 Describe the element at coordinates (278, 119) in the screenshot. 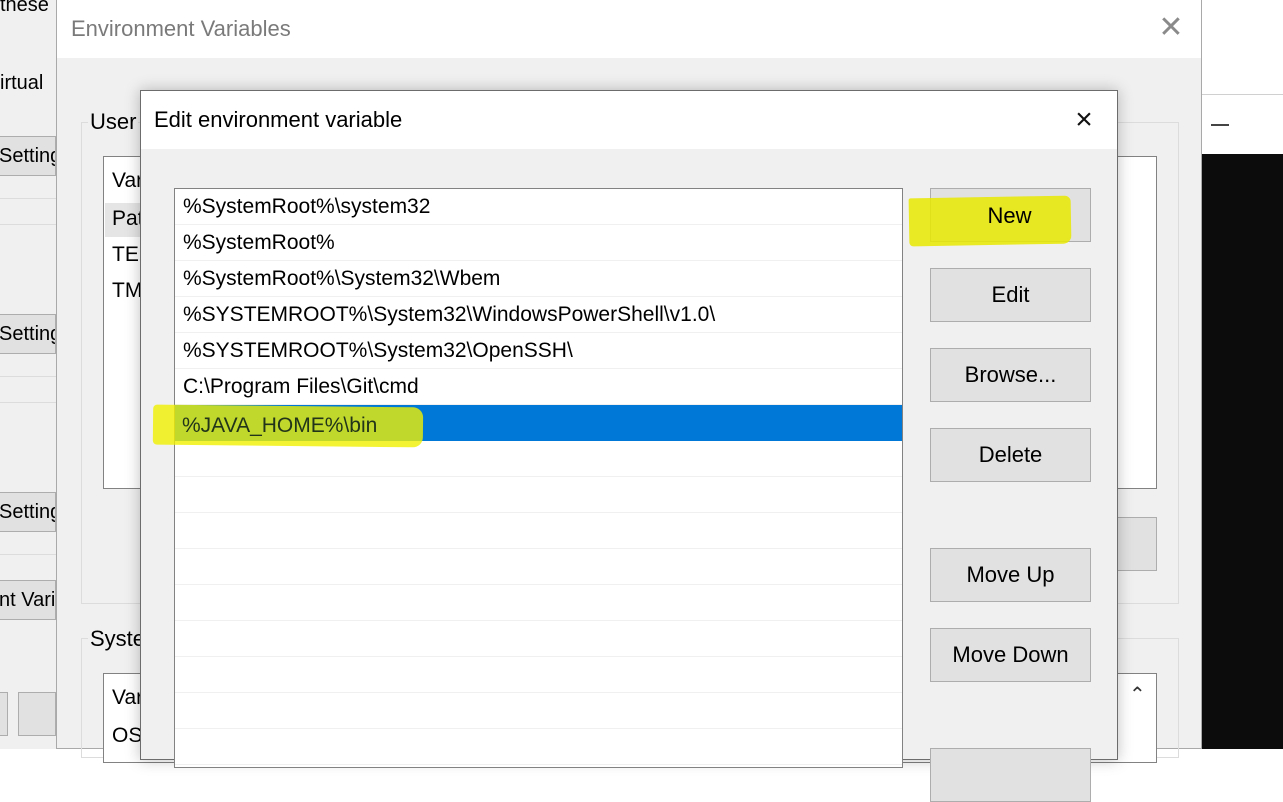

I see `dialog-title: Edit environment variable` at that location.